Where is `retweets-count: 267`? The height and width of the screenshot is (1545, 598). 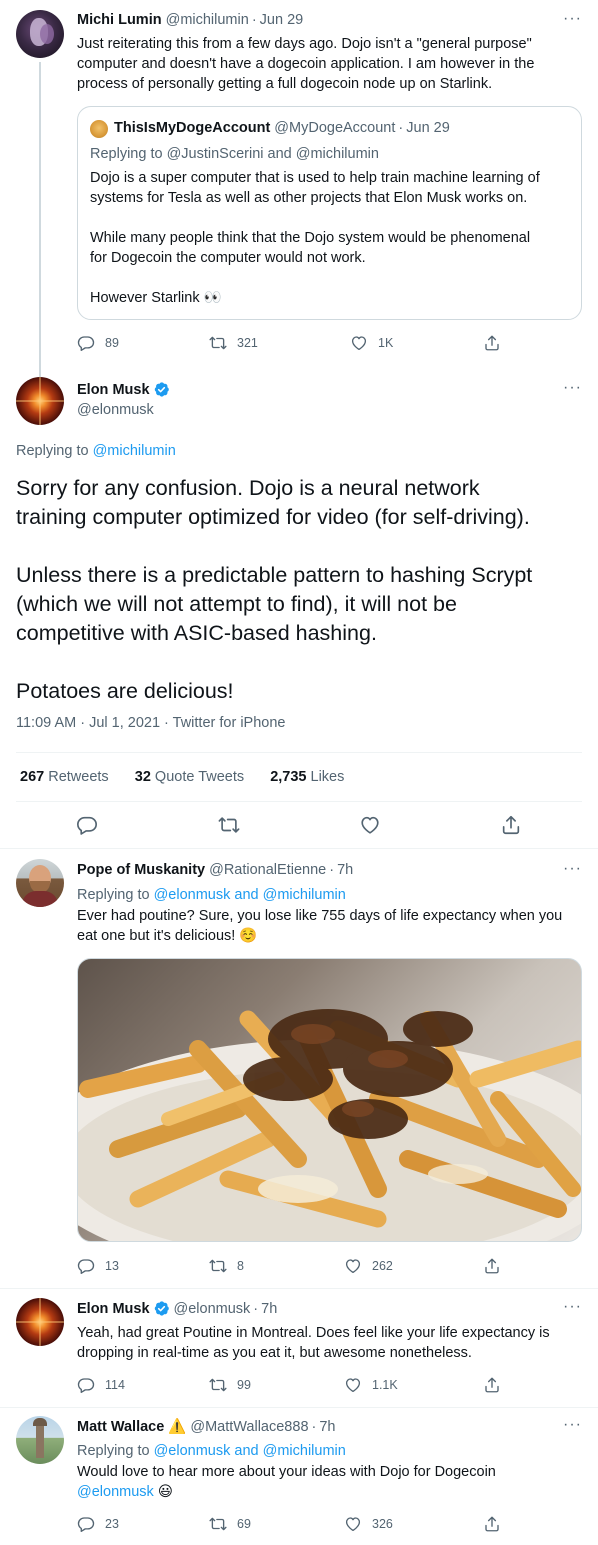
retweets-count: 267 is located at coordinates (32, 777).